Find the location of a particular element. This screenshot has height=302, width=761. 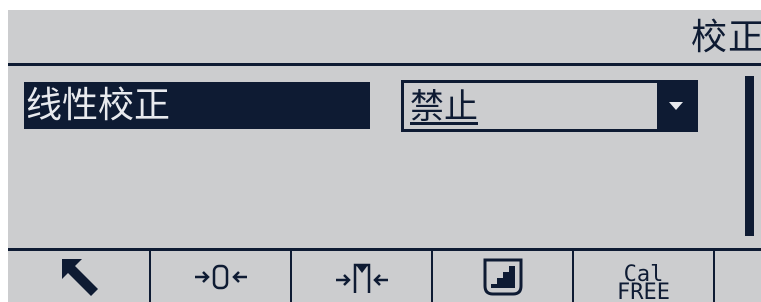

free-label: FREE is located at coordinates (643, 290).